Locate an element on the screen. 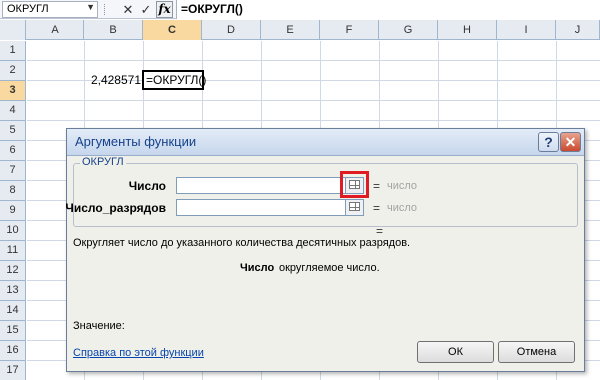  cell-b3: 2,428571 is located at coordinates (114, 80).